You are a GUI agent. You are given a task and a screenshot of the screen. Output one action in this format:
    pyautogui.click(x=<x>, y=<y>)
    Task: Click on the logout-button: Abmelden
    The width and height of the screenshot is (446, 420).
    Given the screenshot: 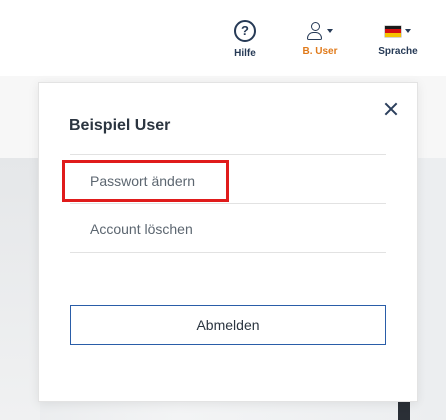 What is the action you would take?
    pyautogui.click(x=228, y=325)
    